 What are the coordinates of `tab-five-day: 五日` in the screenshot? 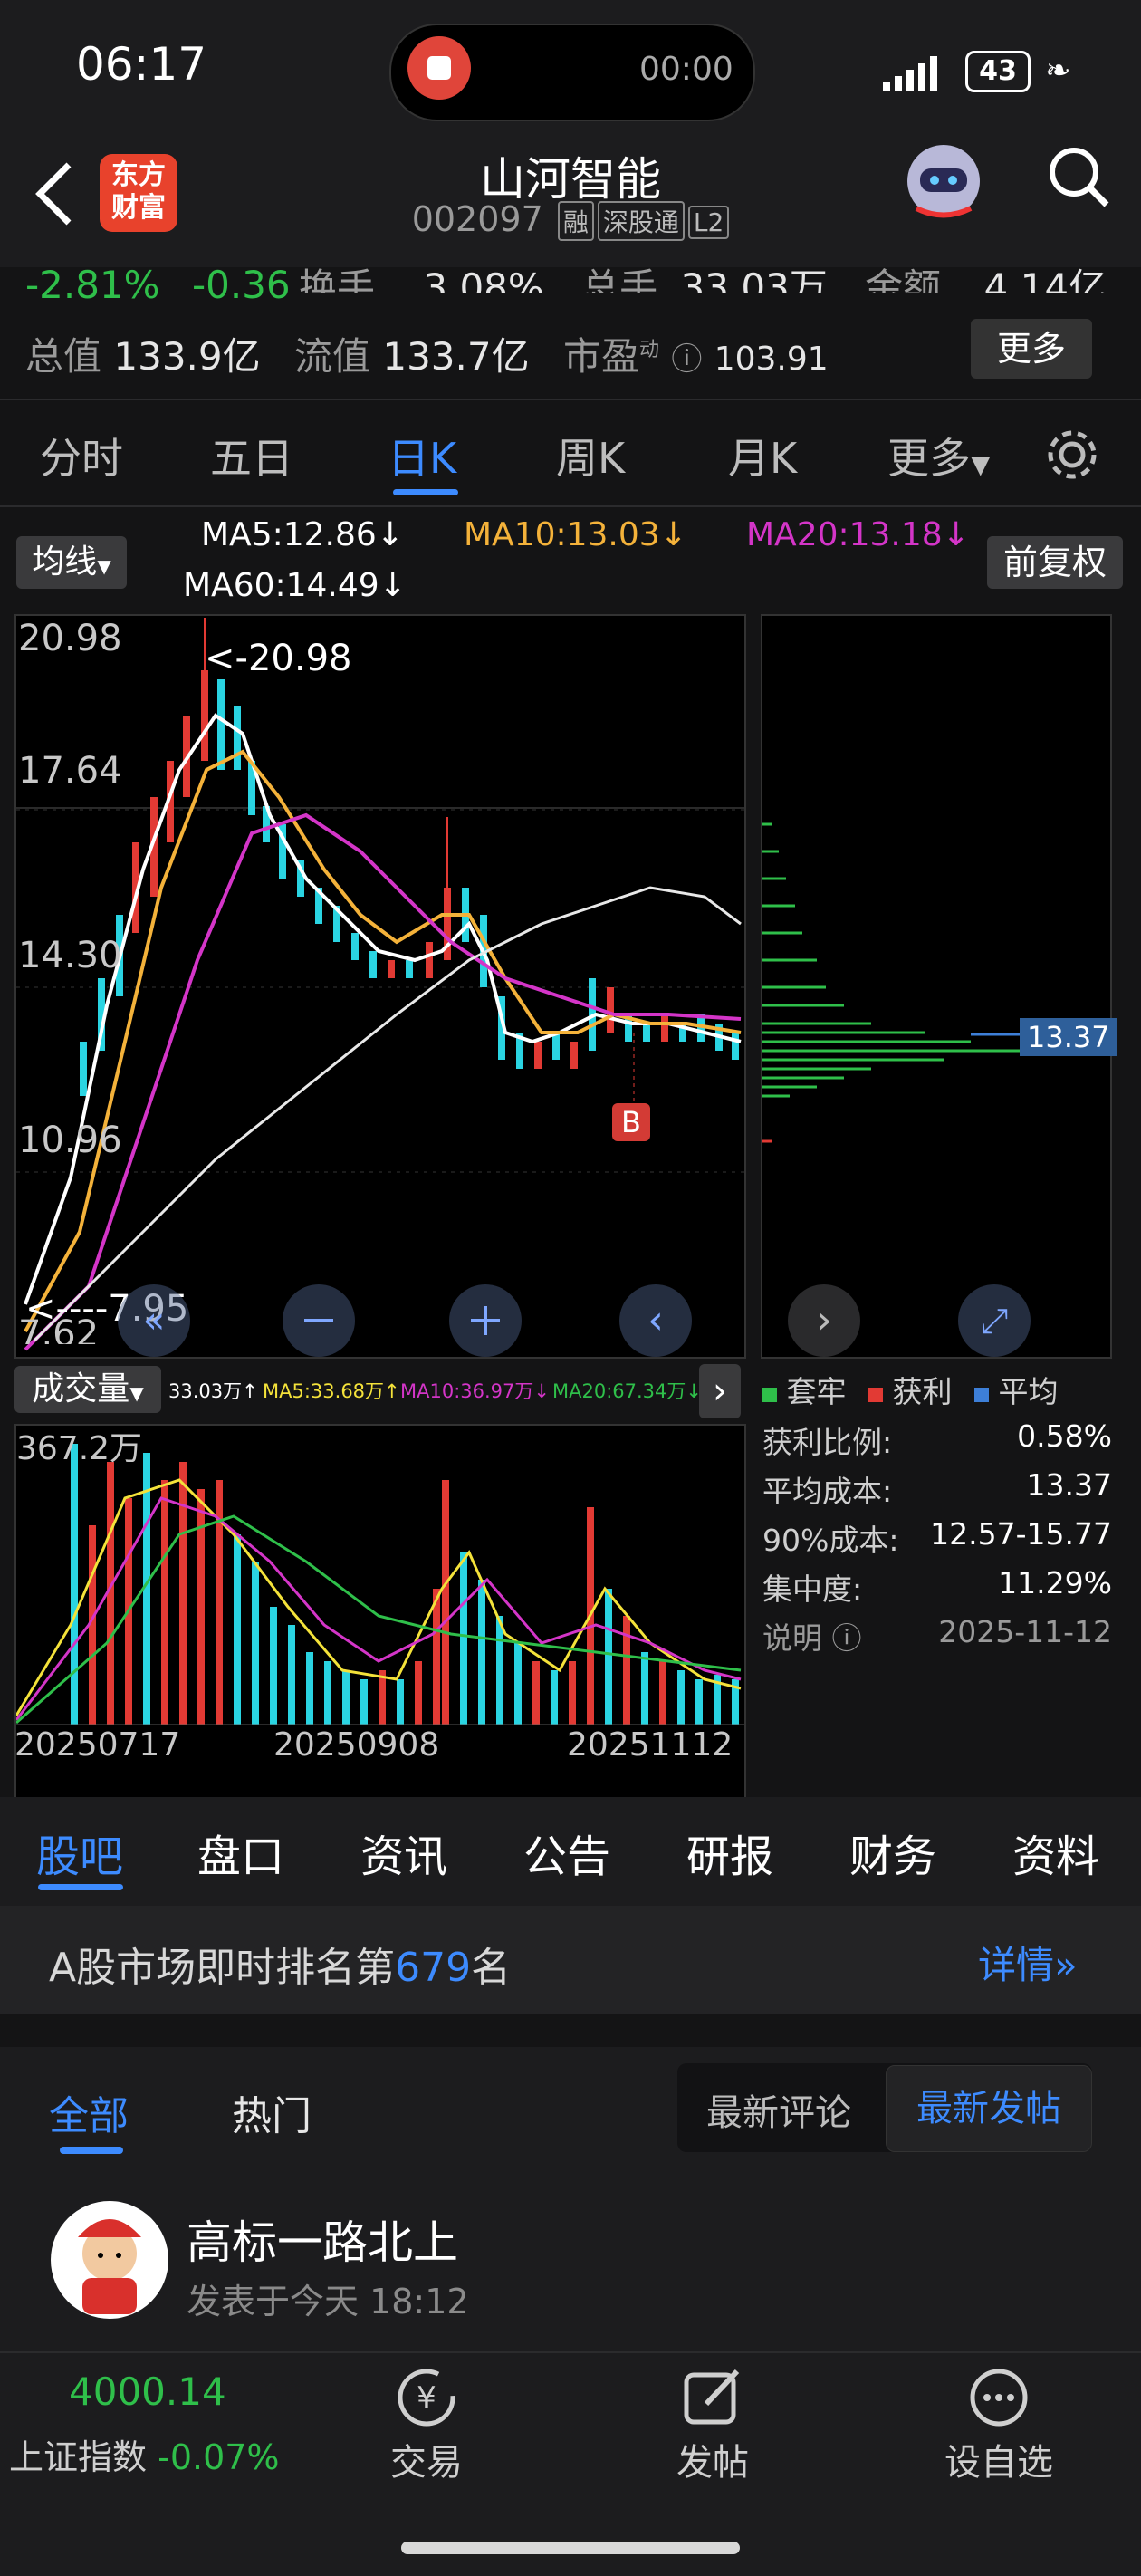 It's located at (251, 455).